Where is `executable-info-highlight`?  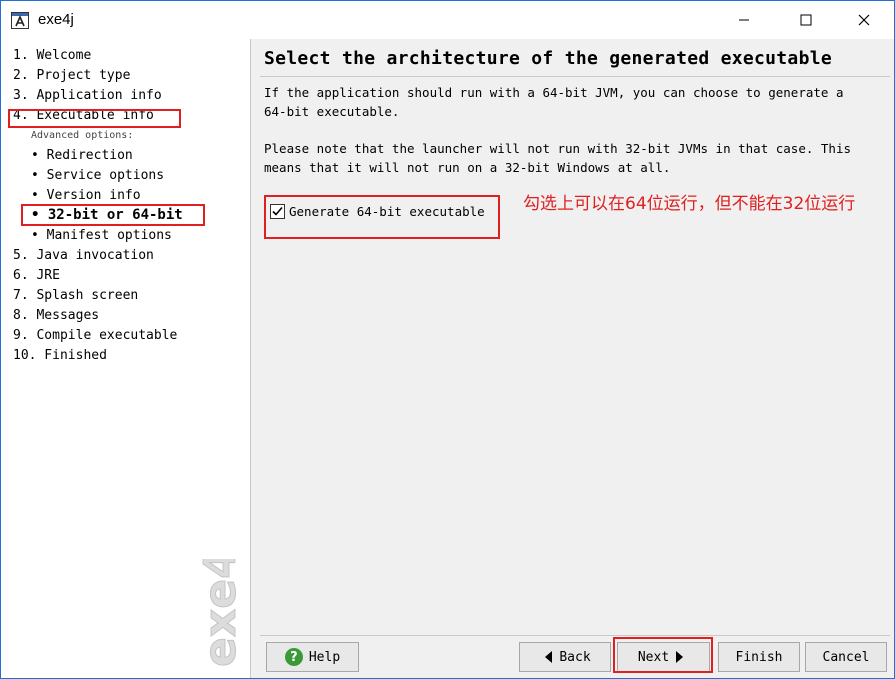 executable-info-highlight is located at coordinates (94, 118).